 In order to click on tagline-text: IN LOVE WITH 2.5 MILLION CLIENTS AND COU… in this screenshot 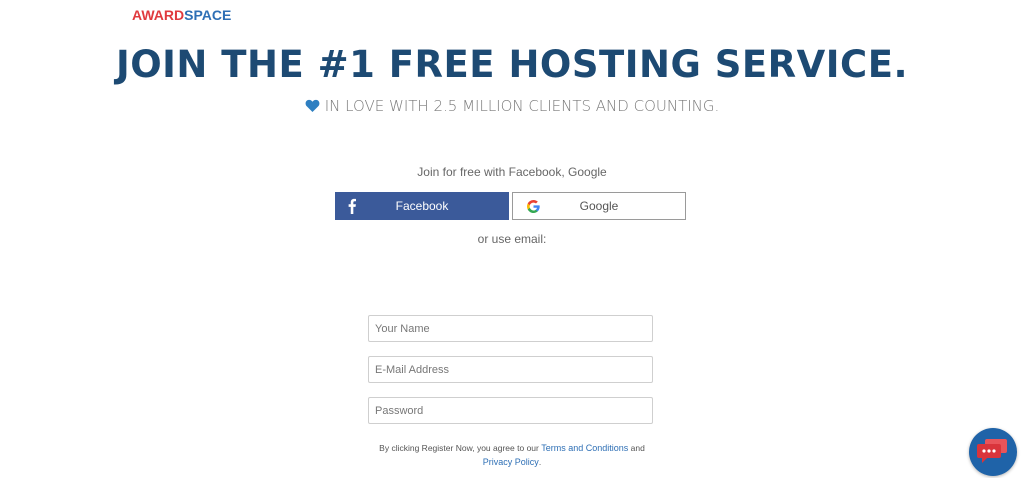, I will do `click(522, 106)`.